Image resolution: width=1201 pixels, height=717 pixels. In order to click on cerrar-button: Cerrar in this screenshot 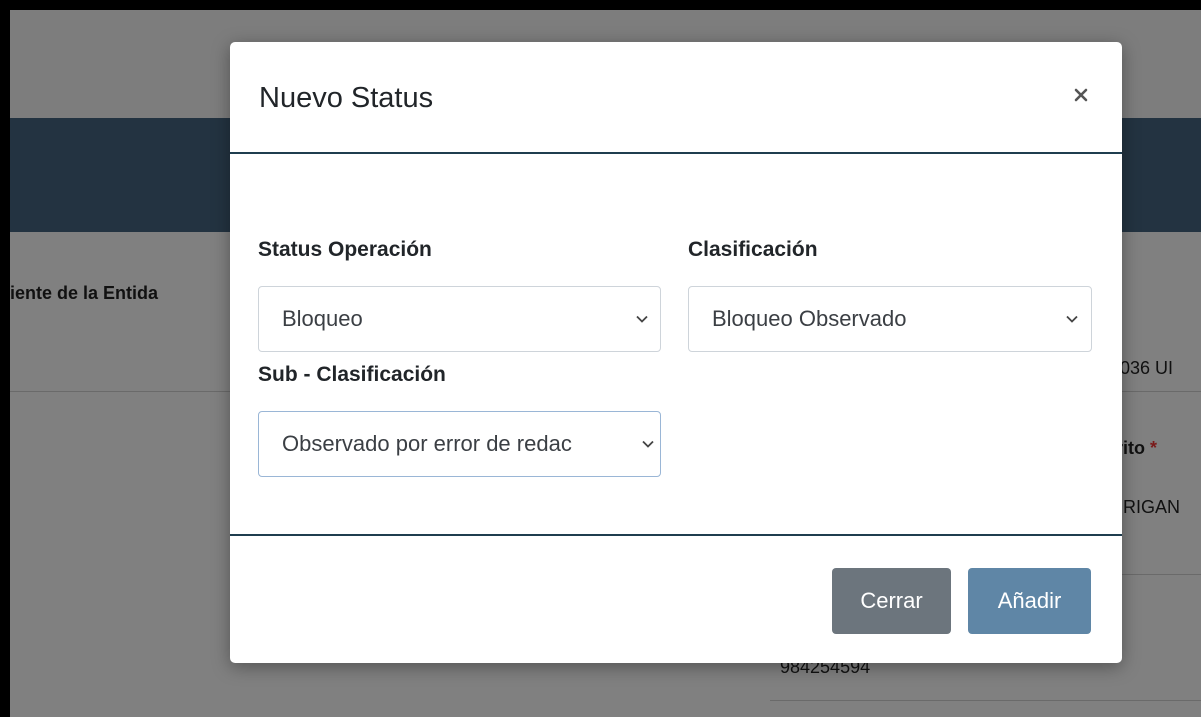, I will do `click(891, 601)`.